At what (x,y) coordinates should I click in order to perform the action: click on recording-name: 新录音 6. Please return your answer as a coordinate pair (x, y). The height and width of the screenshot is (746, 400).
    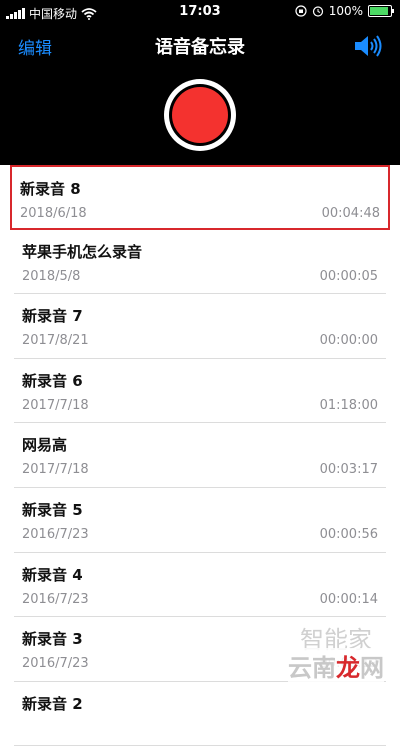
    Looking at the image, I should click on (52, 380).